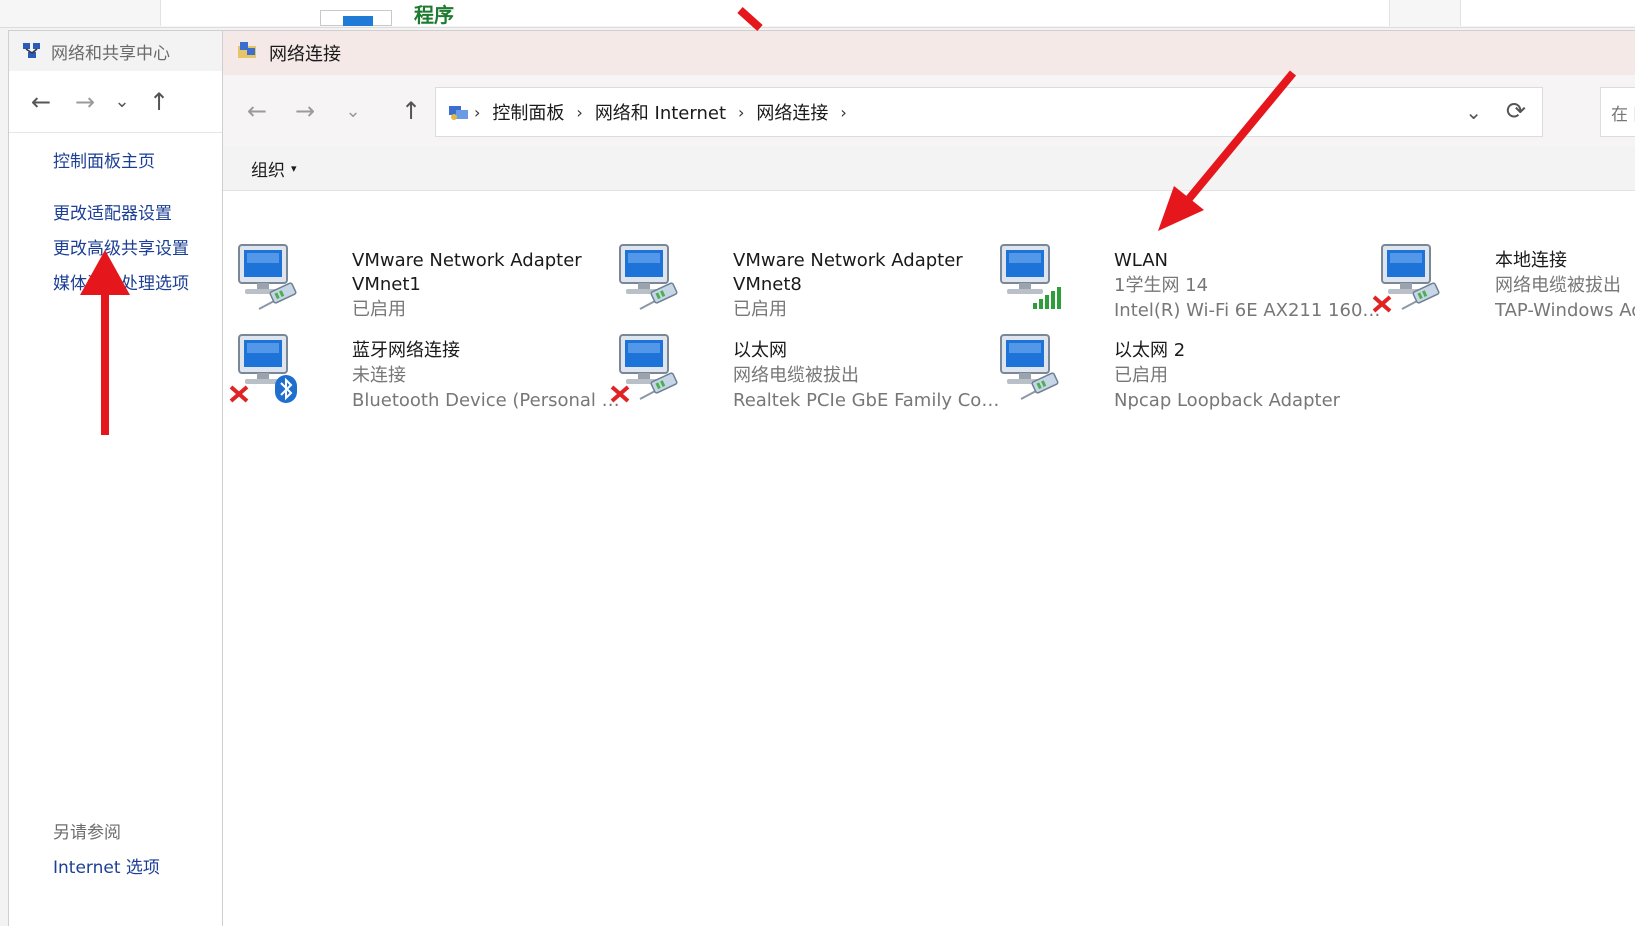  I want to click on background-window-strip: 程序, so click(817, 14).